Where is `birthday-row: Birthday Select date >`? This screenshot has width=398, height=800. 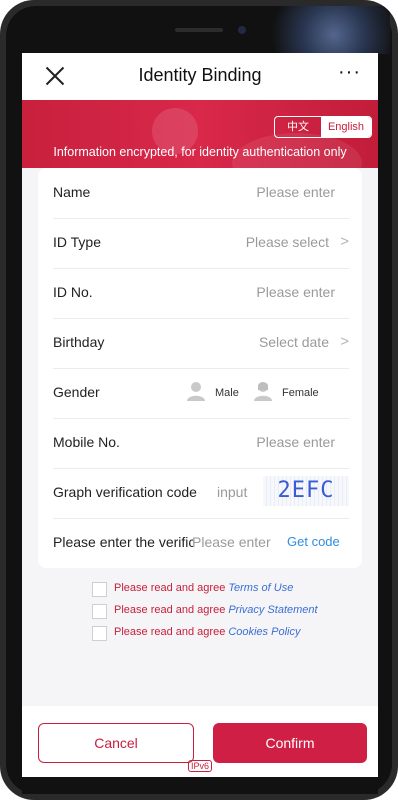 birthday-row: Birthday Select date > is located at coordinates (201, 343).